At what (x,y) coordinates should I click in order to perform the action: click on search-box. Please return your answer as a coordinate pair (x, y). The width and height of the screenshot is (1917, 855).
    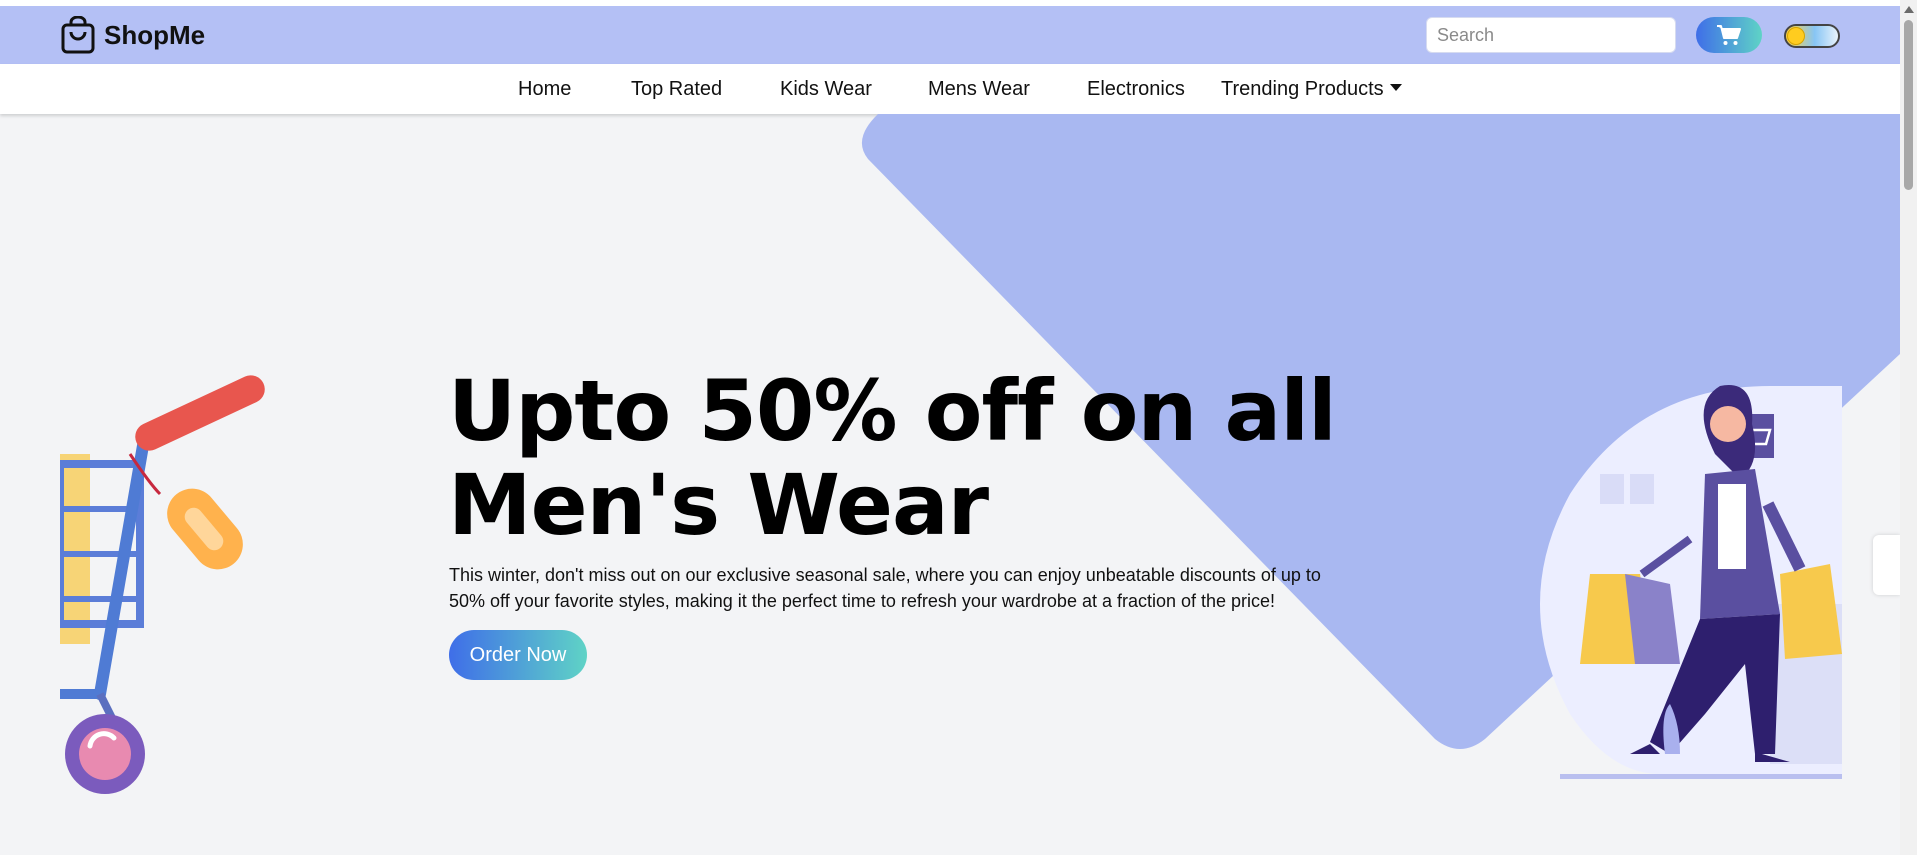
    Looking at the image, I should click on (1551, 35).